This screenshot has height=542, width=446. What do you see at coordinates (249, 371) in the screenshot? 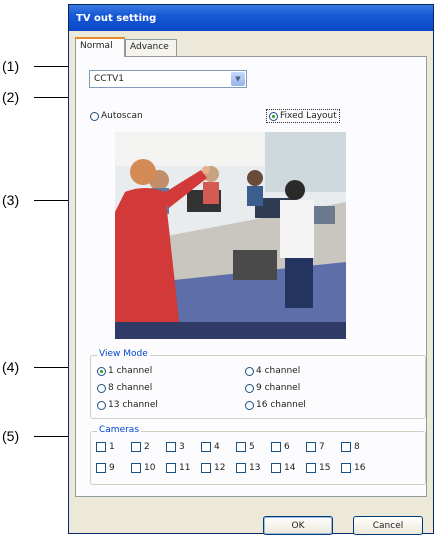
I see `view-mode-4-channel-radio` at bounding box center [249, 371].